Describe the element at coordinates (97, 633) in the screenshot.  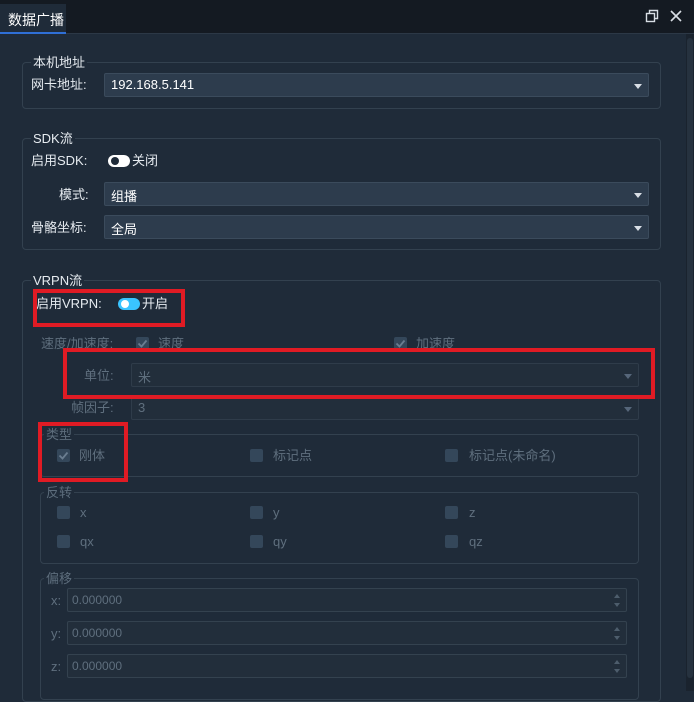
I see `offset-y-value: 0.000000` at that location.